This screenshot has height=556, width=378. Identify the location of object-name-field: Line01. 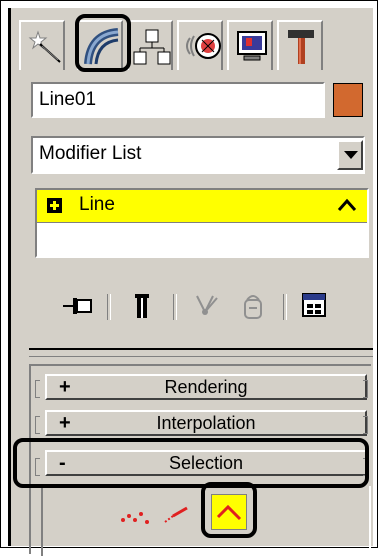
(178, 100).